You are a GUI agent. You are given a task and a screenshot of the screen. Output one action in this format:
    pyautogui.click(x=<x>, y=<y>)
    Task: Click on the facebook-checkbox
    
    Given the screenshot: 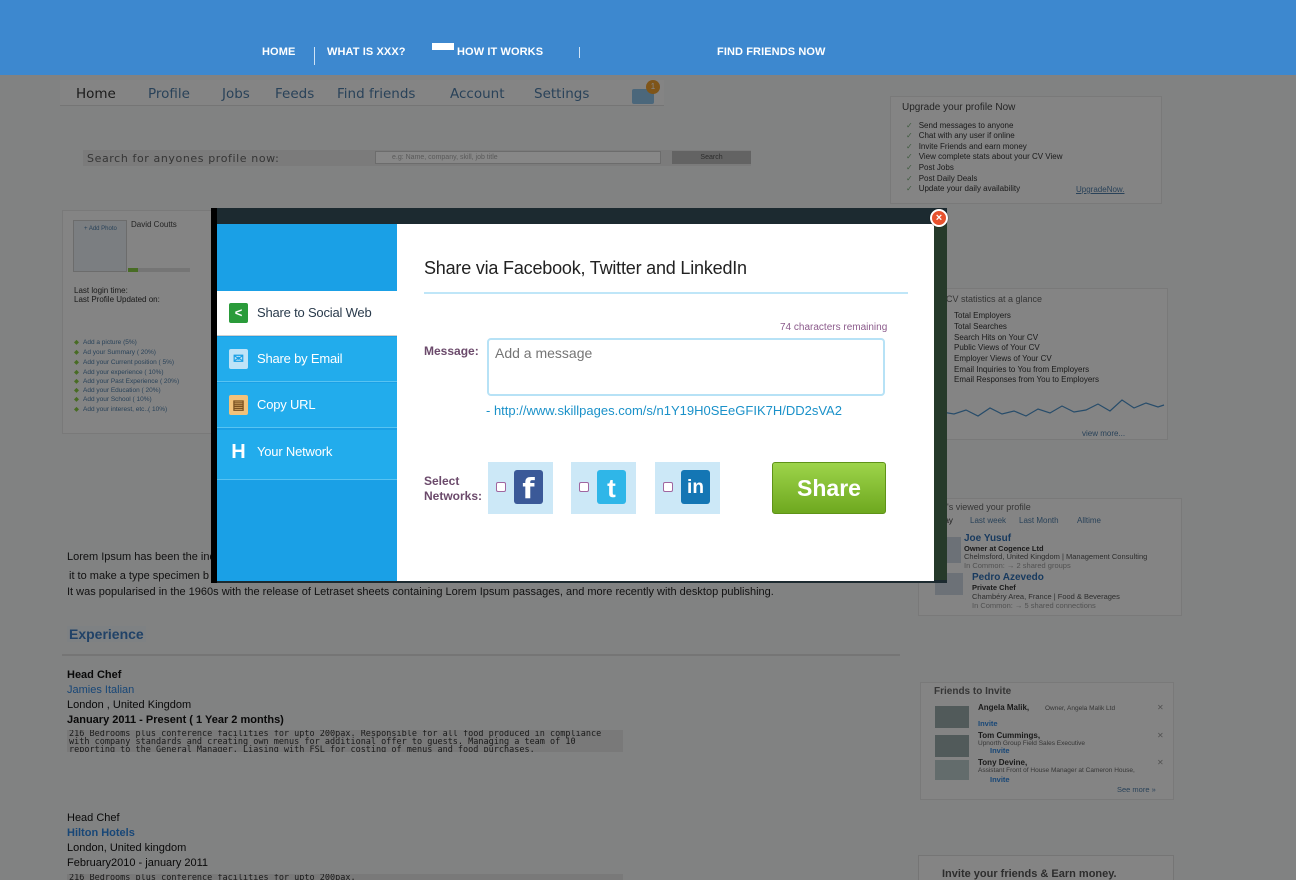 What is the action you would take?
    pyautogui.click(x=501, y=487)
    